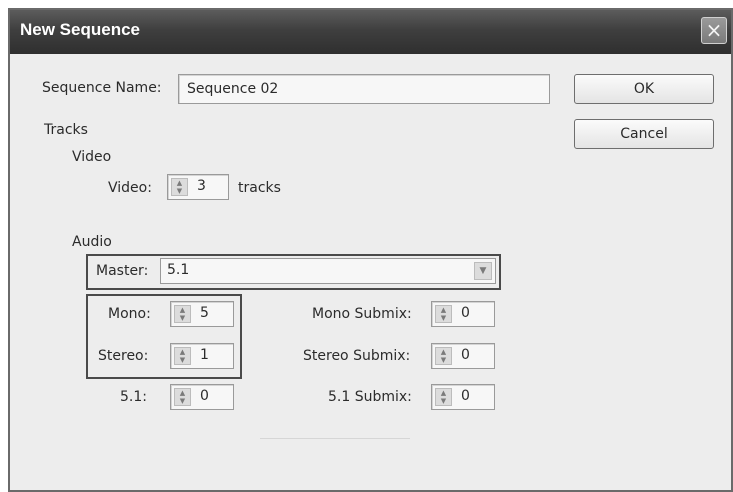 The width and height of the screenshot is (733, 492). What do you see at coordinates (92, 157) in the screenshot?
I see `video-heading: Video` at bounding box center [92, 157].